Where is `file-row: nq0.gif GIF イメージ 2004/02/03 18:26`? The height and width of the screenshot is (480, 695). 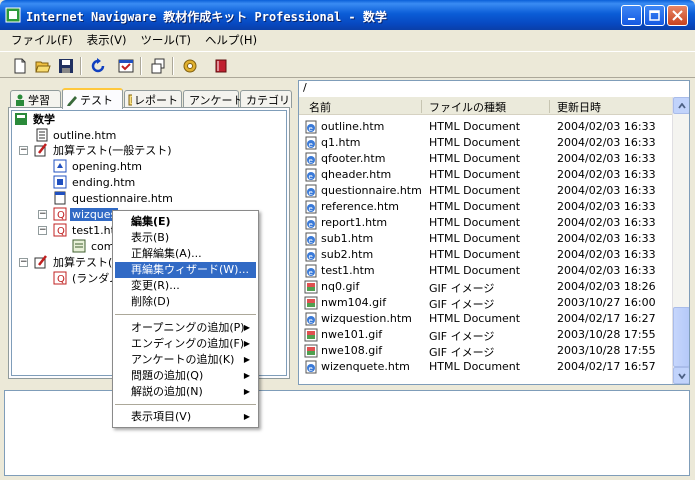
file-row: nq0.gif GIF イメージ 2004/02/03 18:26 is located at coordinates (485, 287).